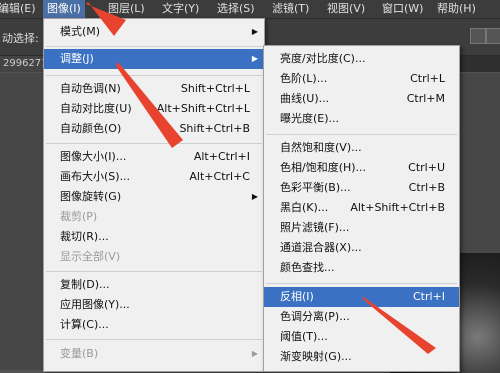  Describe the element at coordinates (149, 105) in the screenshot. I see `annotation-arrow-adjust` at that location.